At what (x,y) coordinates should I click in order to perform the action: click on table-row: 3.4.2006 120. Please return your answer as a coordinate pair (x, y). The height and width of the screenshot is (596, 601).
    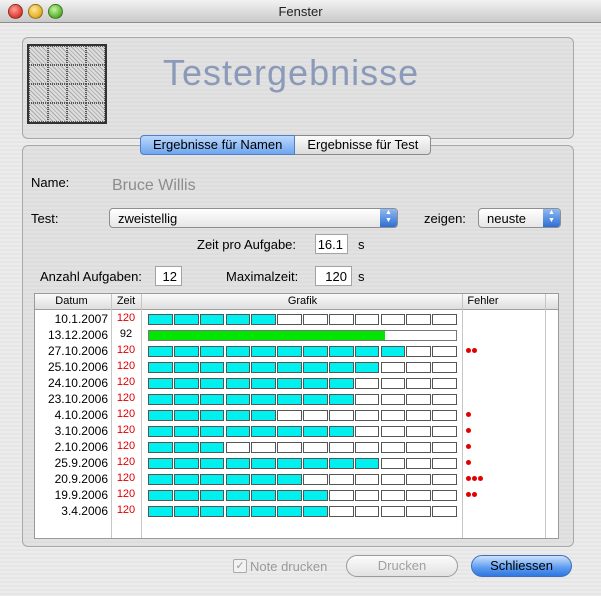
    Looking at the image, I should click on (296, 511).